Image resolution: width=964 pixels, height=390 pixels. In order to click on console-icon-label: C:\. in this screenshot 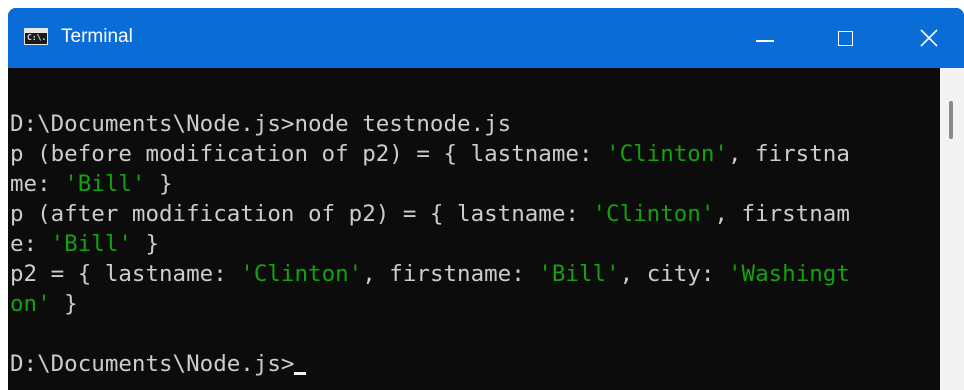, I will do `click(37, 37)`.